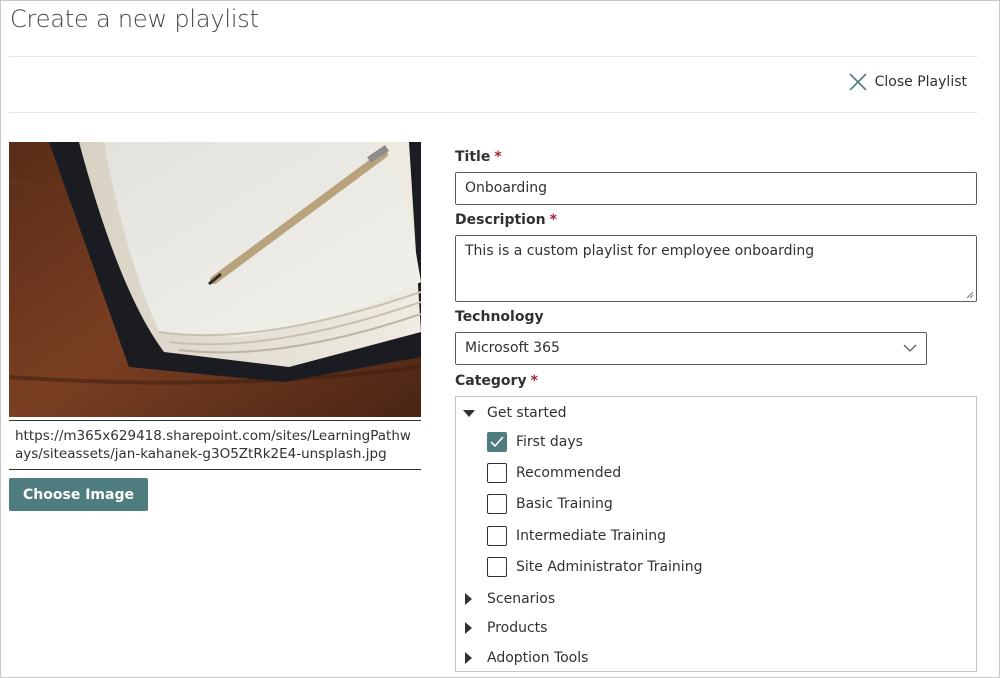 The width and height of the screenshot is (1000, 678). What do you see at coordinates (504, 628) in the screenshot?
I see `tree-node-products: Products` at bounding box center [504, 628].